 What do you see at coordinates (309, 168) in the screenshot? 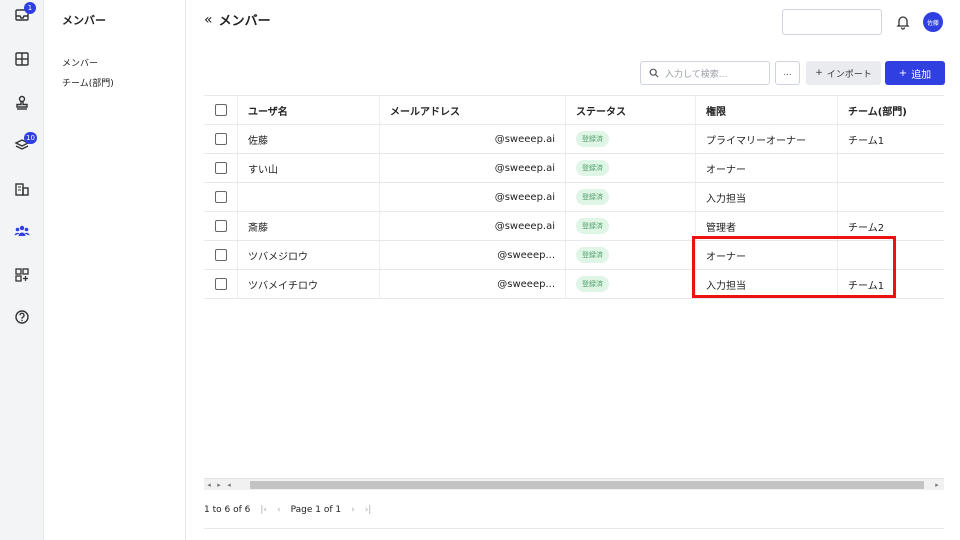
I see `cell-username: すい山` at bounding box center [309, 168].